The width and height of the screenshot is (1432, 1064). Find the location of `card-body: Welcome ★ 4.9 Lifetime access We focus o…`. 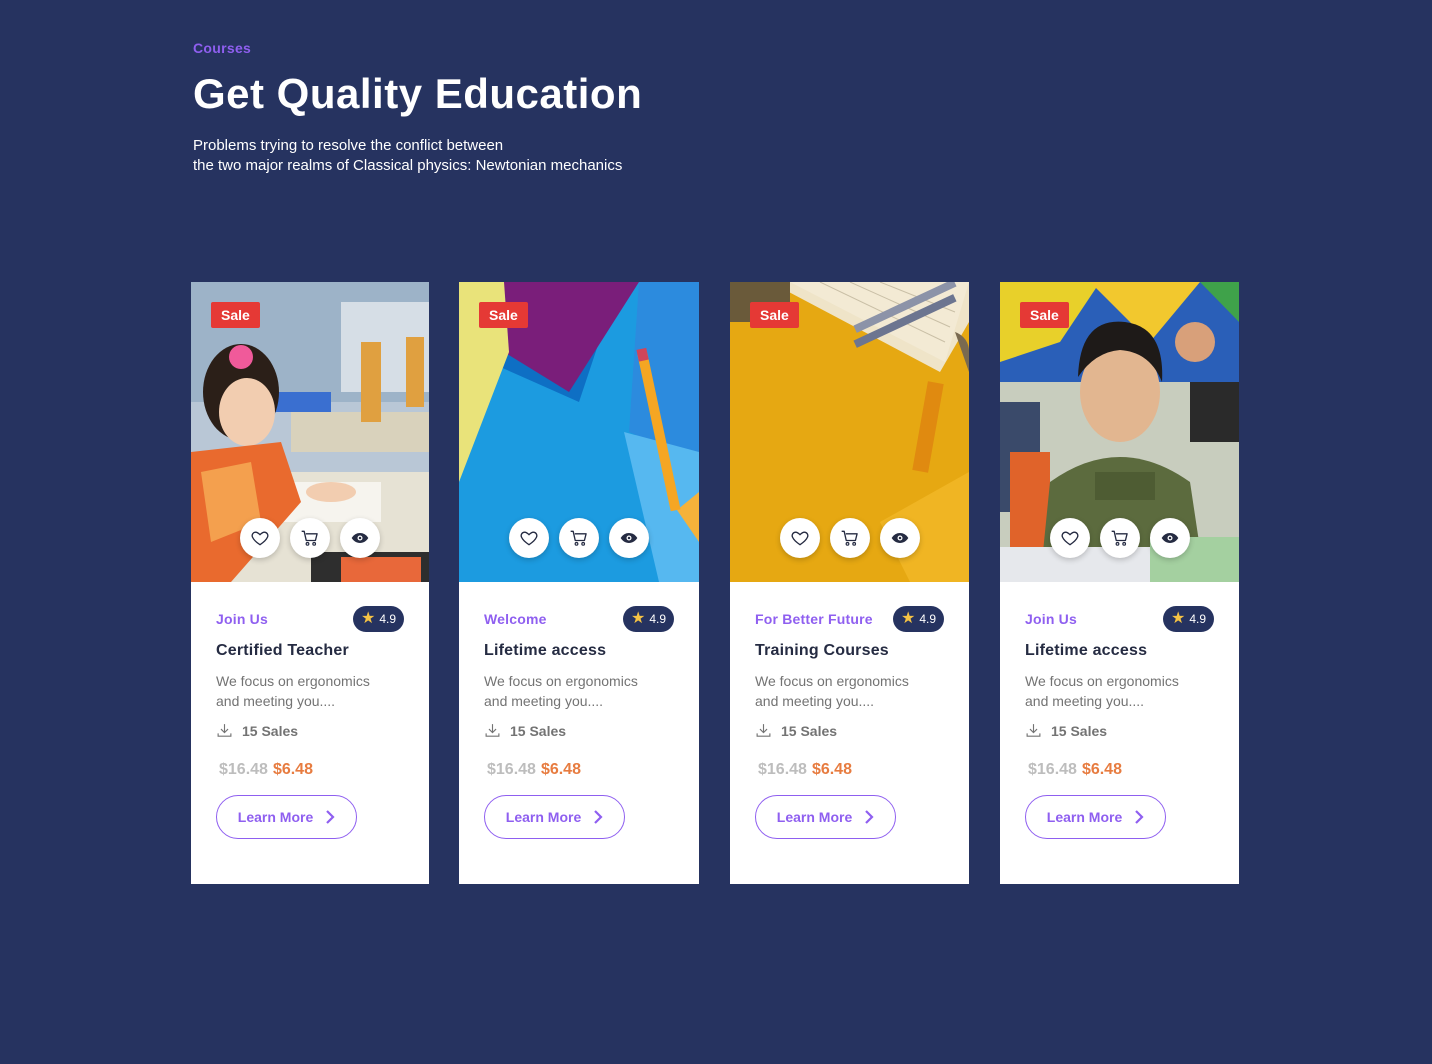

card-body: Welcome ★ 4.9 Lifetime access We focus o… is located at coordinates (579, 710).